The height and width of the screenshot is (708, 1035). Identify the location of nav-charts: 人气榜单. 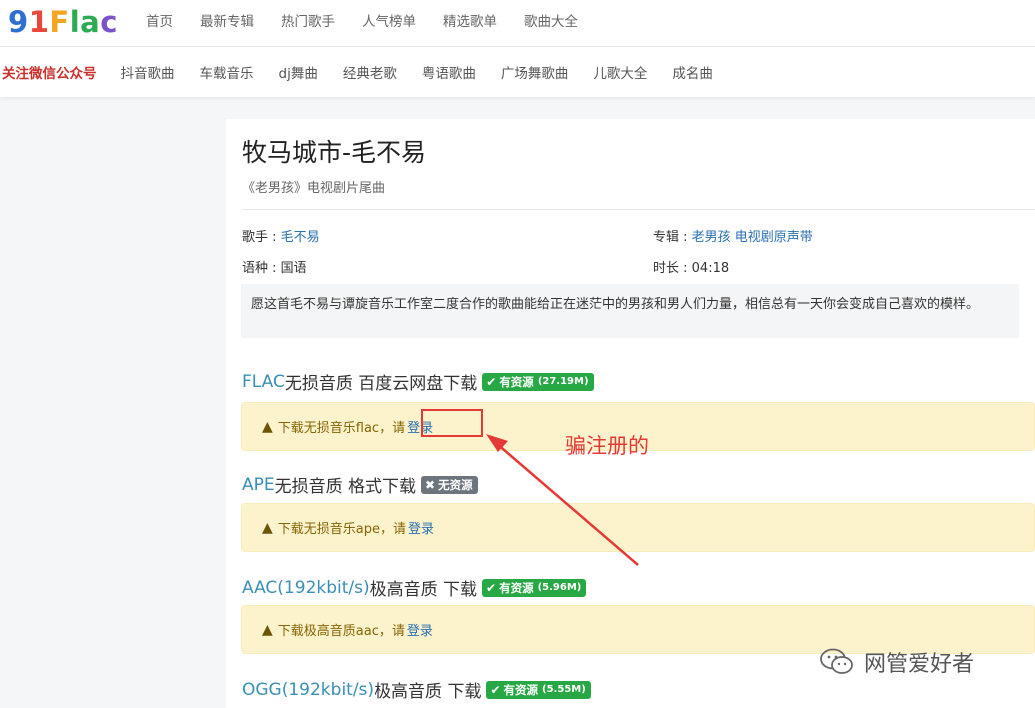
(389, 20).